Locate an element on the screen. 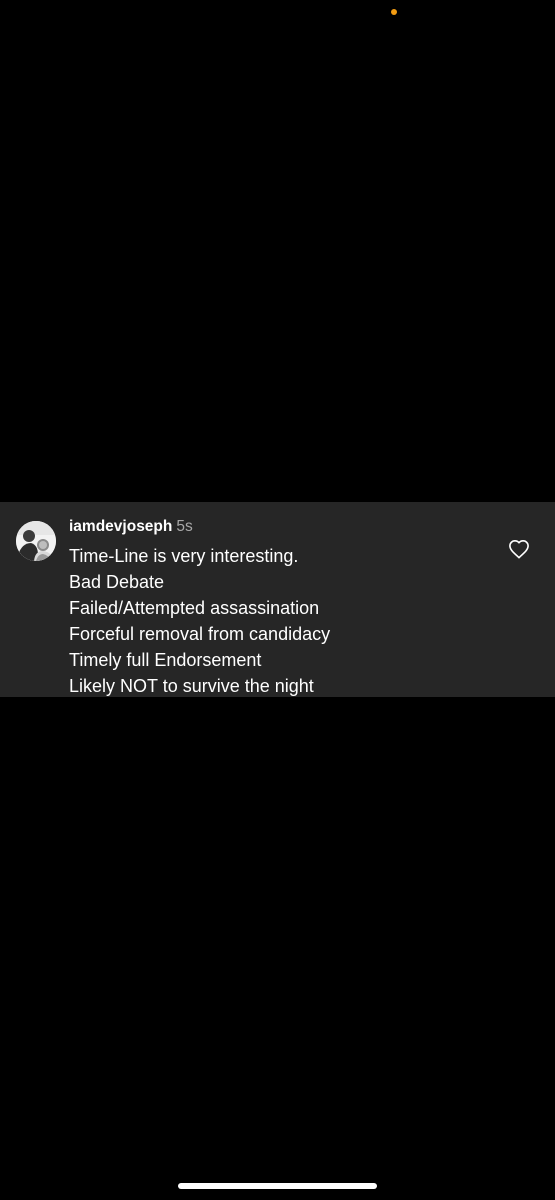  comment-line: Failed/Attempted assassination is located at coordinates (194, 608).